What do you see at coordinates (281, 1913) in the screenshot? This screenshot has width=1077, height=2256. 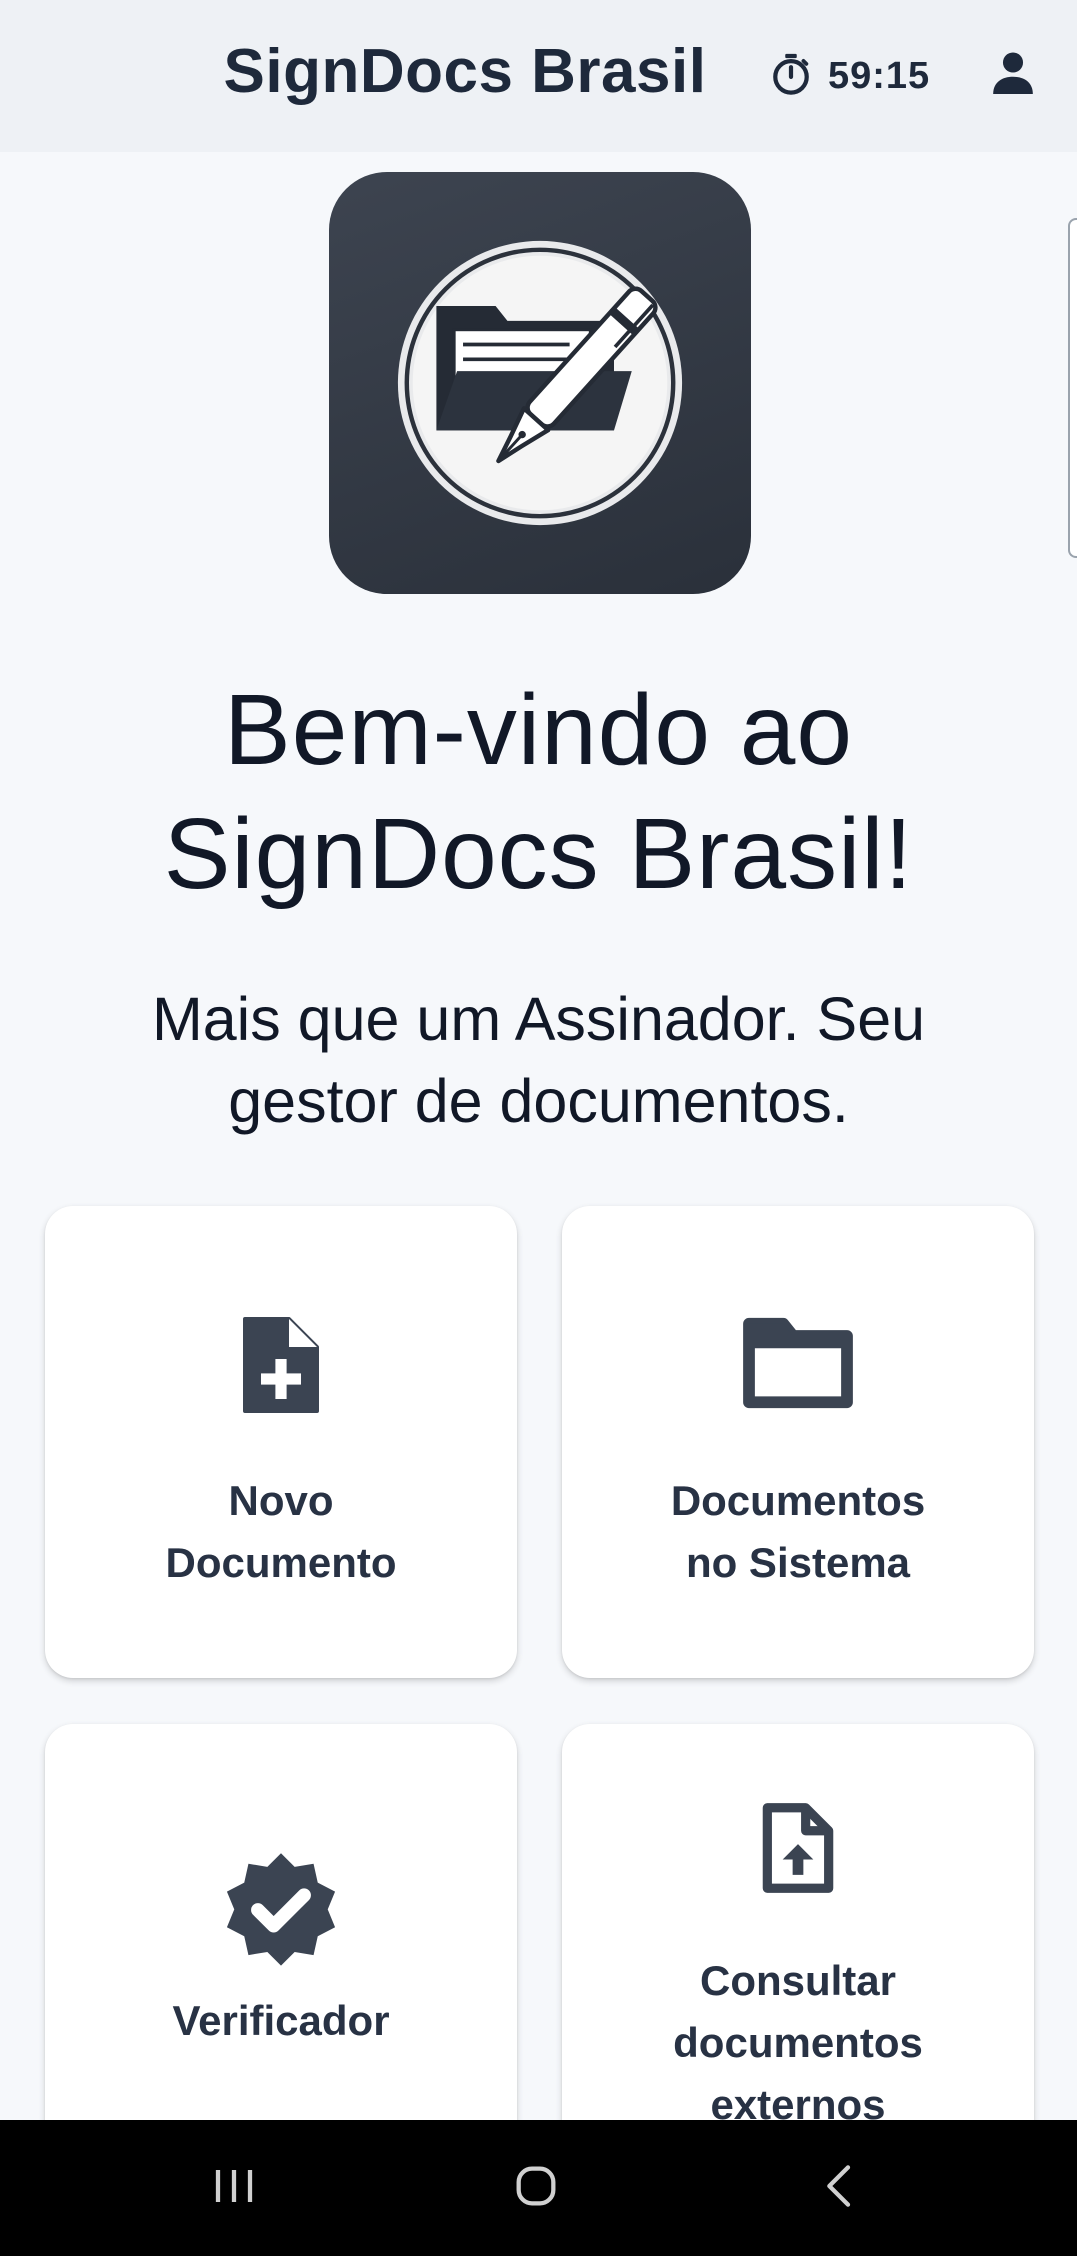 I see `verified-badge-icon` at bounding box center [281, 1913].